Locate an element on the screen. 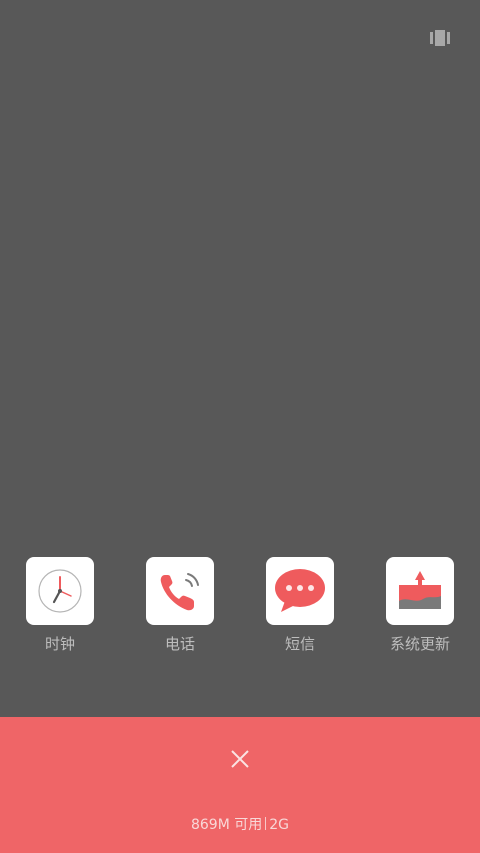  memory-available: 869M 可用 is located at coordinates (226, 825).